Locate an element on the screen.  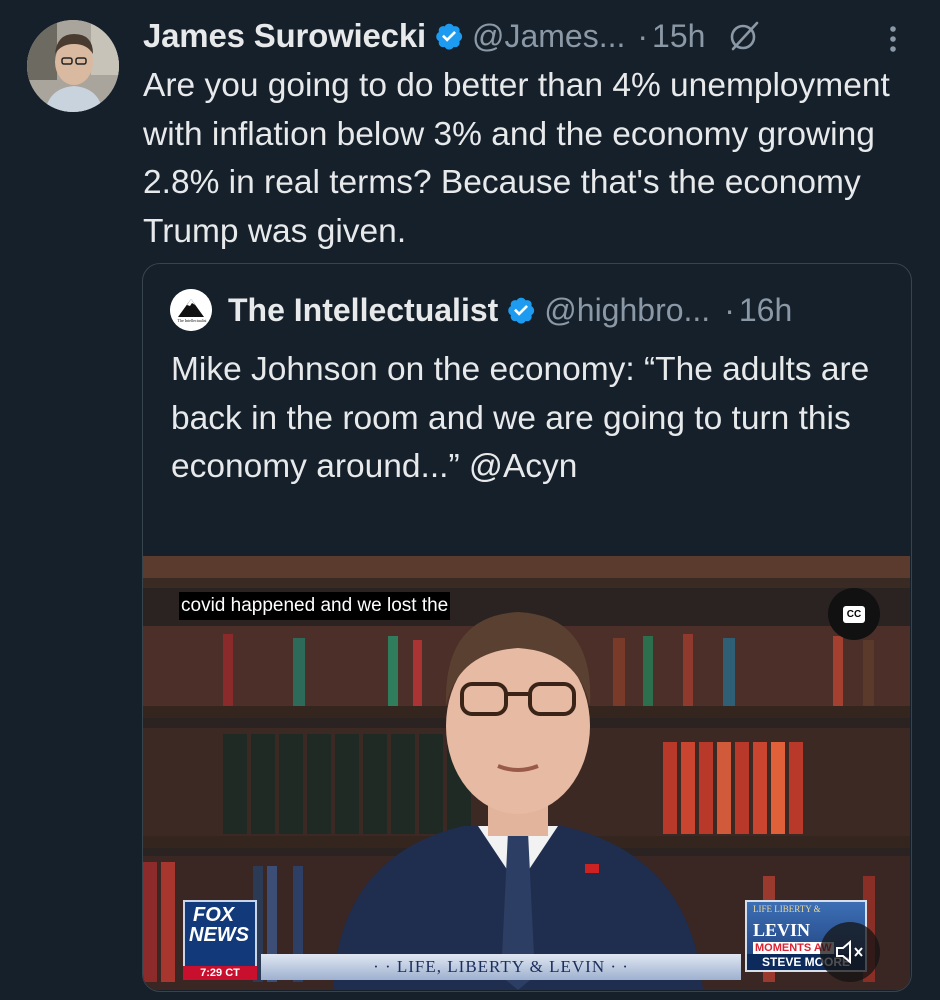
show-panel-top: LIFE LIBERTY & is located at coordinates (787, 909).